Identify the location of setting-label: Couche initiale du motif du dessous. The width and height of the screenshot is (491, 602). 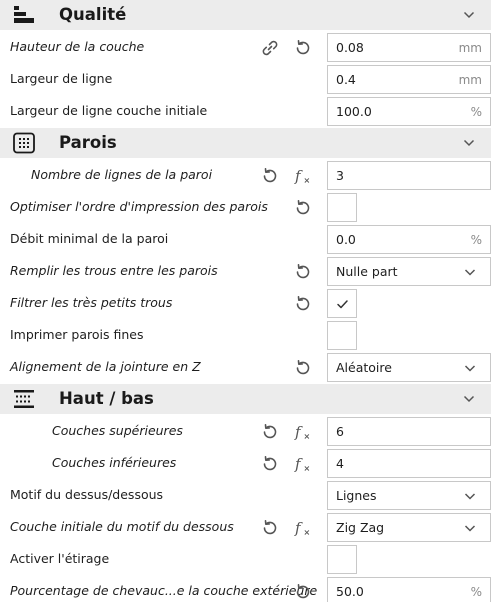
(122, 526).